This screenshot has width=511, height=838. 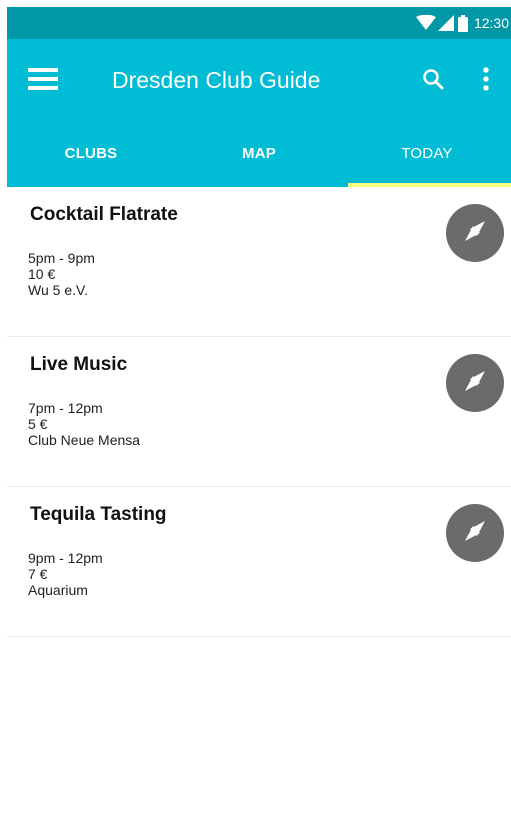 What do you see at coordinates (58, 590) in the screenshot?
I see `event-location: Aquarium` at bounding box center [58, 590].